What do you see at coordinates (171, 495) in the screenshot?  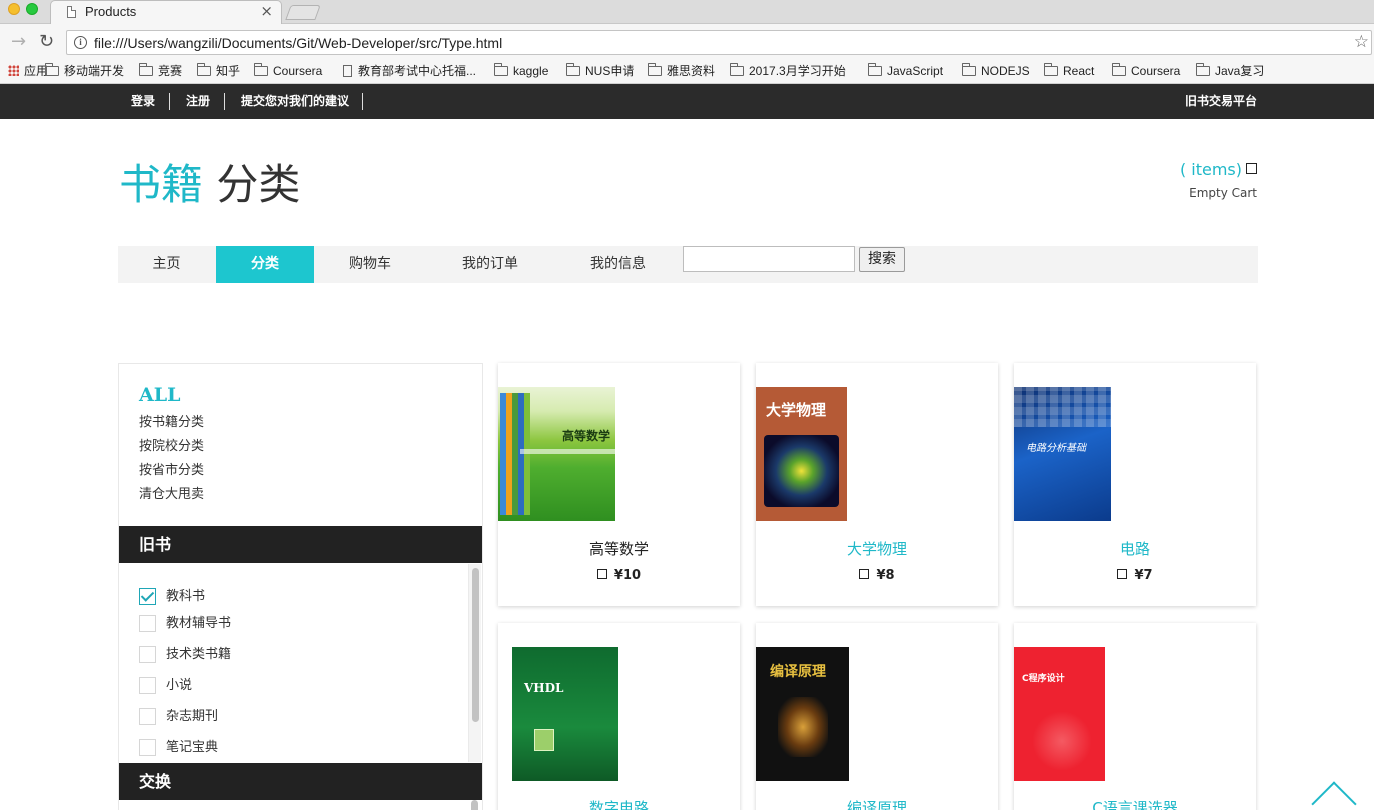 I see `sidebar-link-clearance: 清仓大甩卖` at bounding box center [171, 495].